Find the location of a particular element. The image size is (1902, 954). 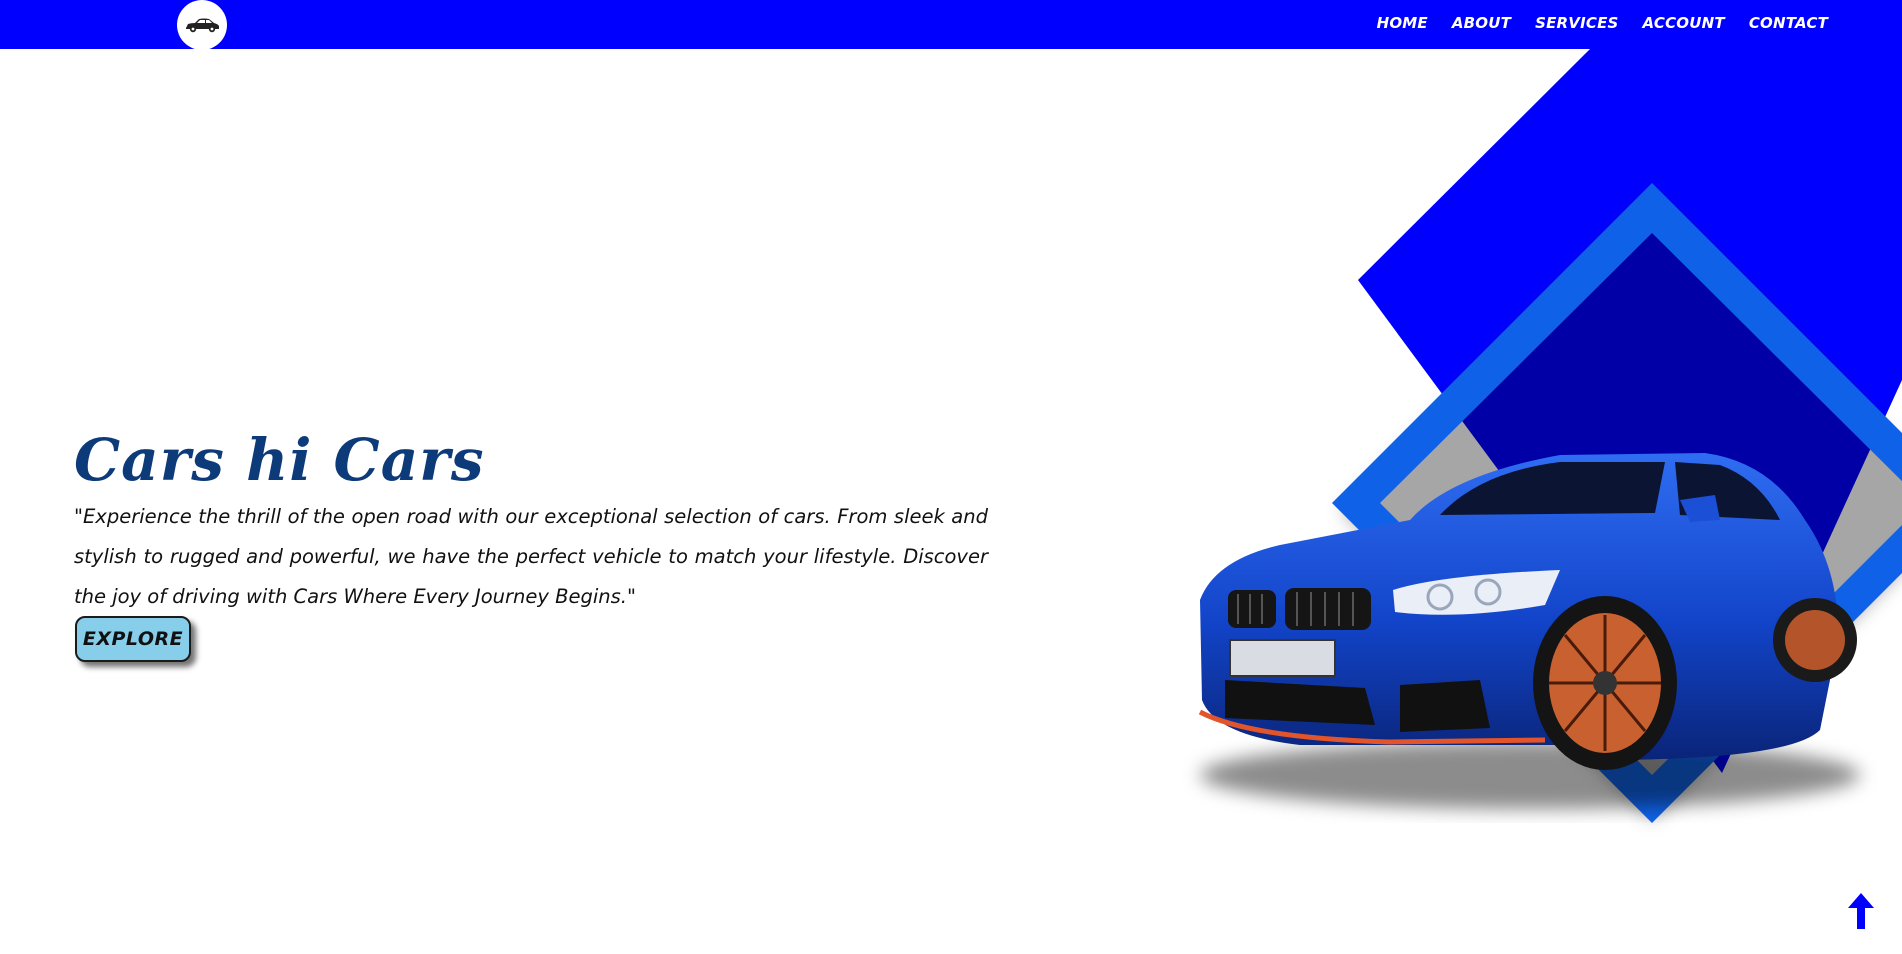

nav-links: HOME ABOUT SERVICES ACCOUNT CONTACT is located at coordinates (1602, 23).